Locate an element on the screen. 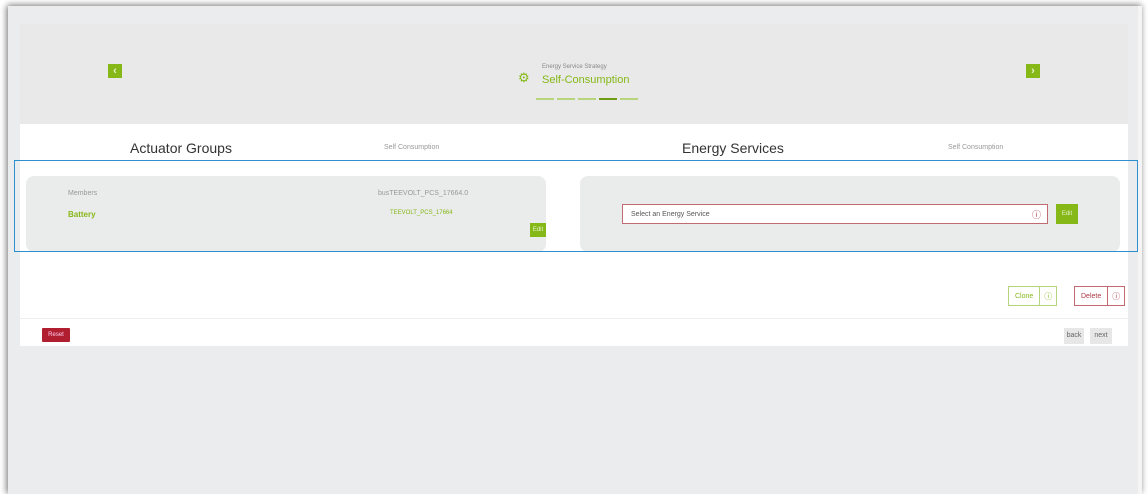 This screenshot has height=494, width=1148. chevron-left-icon: ‹ is located at coordinates (115, 71).